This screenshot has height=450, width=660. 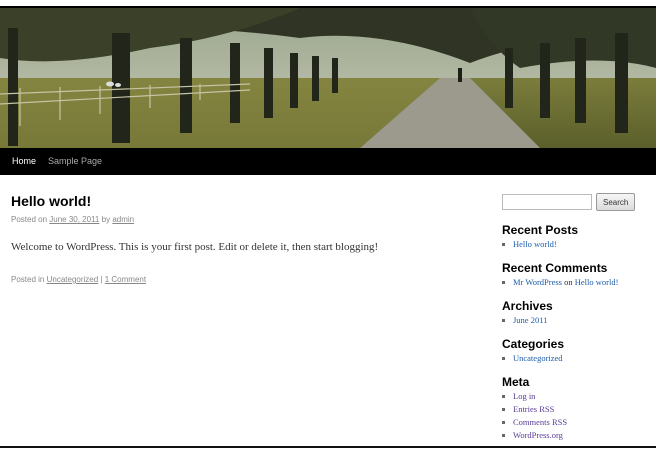 I want to click on list-item: Uncategorized, so click(x=577, y=358).